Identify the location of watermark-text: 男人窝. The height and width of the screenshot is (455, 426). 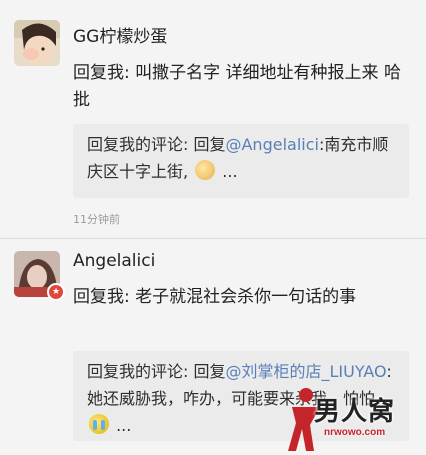
(355, 412).